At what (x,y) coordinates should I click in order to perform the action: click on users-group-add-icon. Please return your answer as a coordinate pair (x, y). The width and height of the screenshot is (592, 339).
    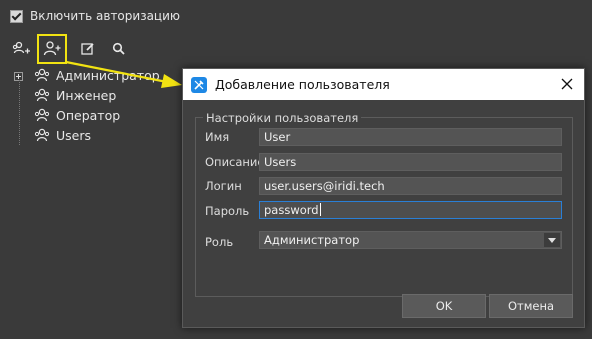
    Looking at the image, I should click on (21, 47).